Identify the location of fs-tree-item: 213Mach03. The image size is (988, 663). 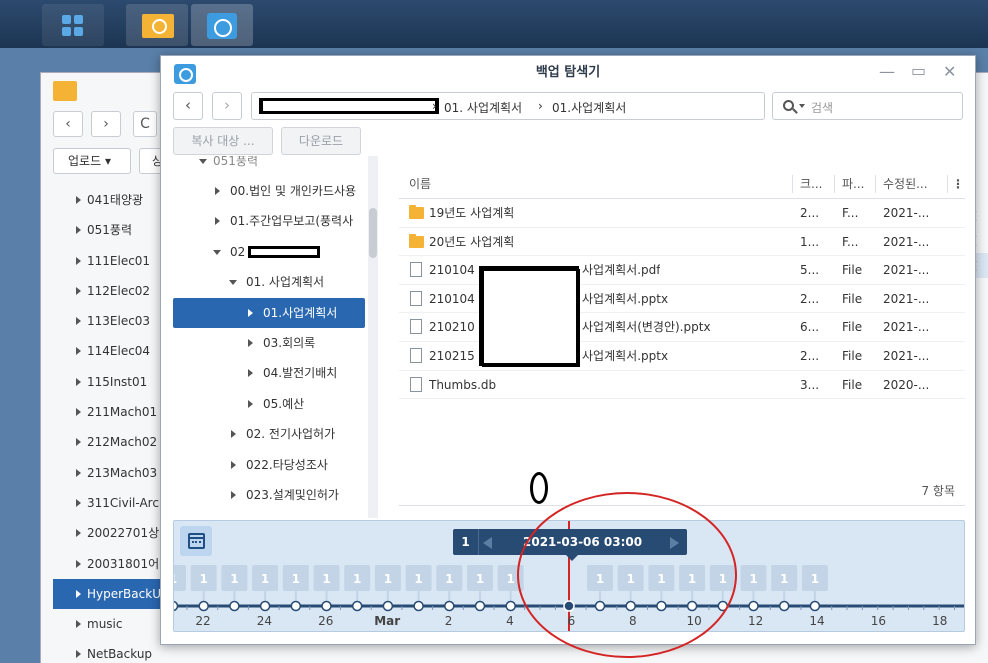
(112, 473).